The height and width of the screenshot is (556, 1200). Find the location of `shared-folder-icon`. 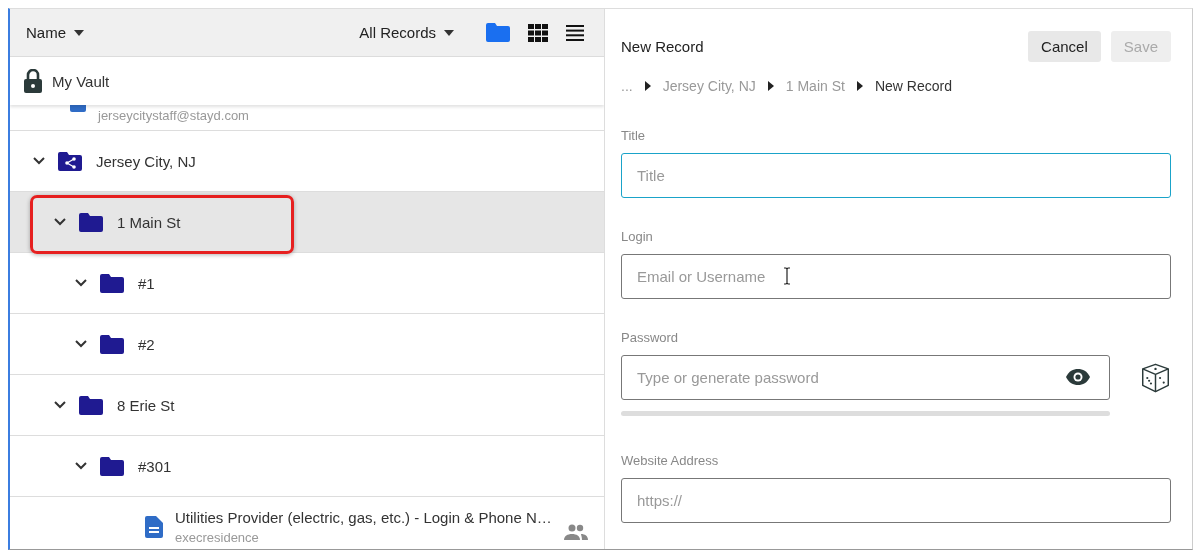

shared-folder-icon is located at coordinates (70, 161).